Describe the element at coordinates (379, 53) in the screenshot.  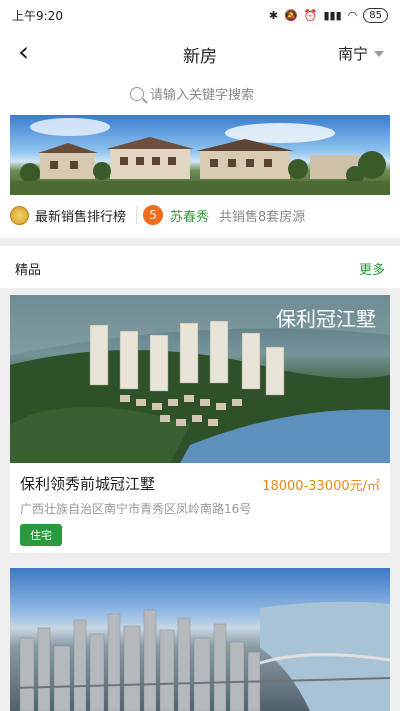
I see `chevron-down-icon` at that location.